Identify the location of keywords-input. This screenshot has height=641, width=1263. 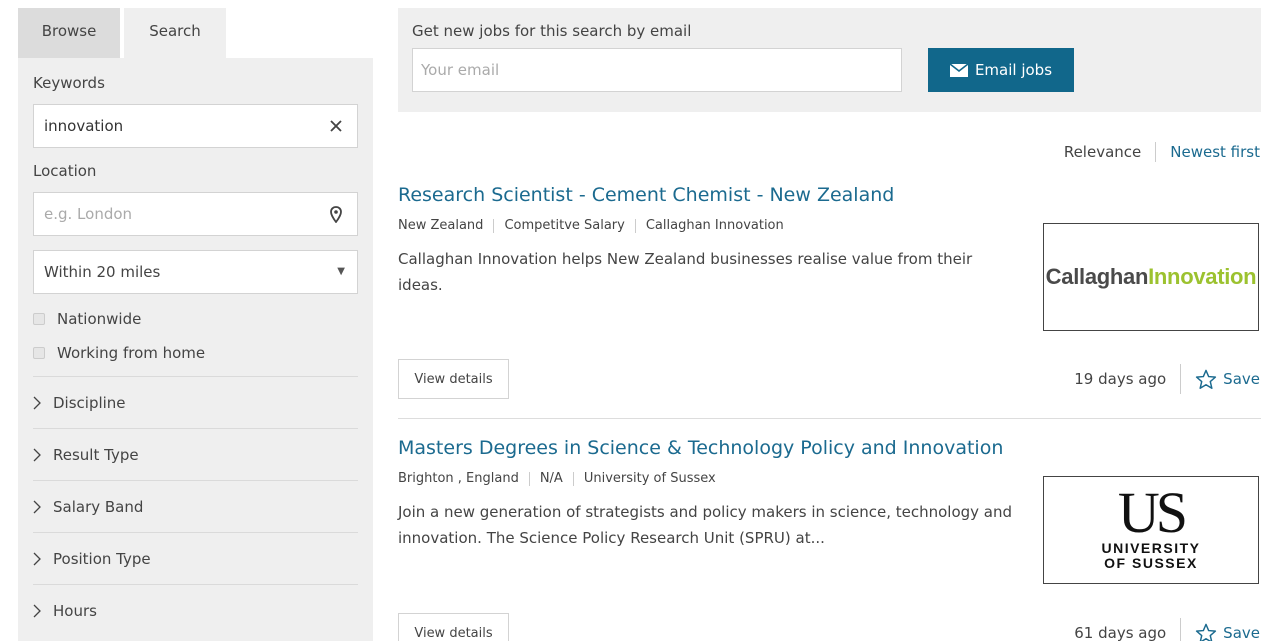
(195, 126).